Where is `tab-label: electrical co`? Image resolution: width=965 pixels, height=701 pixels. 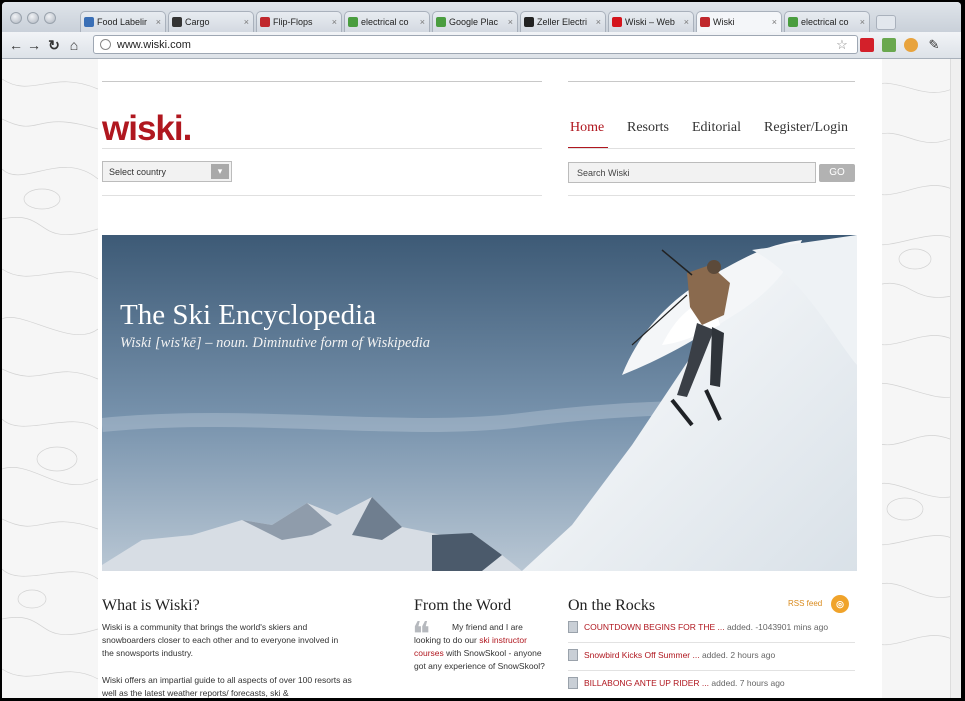
tab-label: electrical co is located at coordinates (385, 22).